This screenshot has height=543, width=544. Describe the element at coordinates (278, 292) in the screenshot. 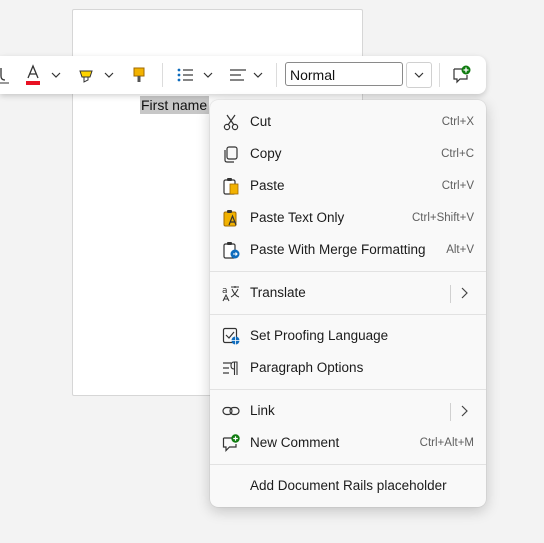

I see `menu-item-label: Translate` at that location.